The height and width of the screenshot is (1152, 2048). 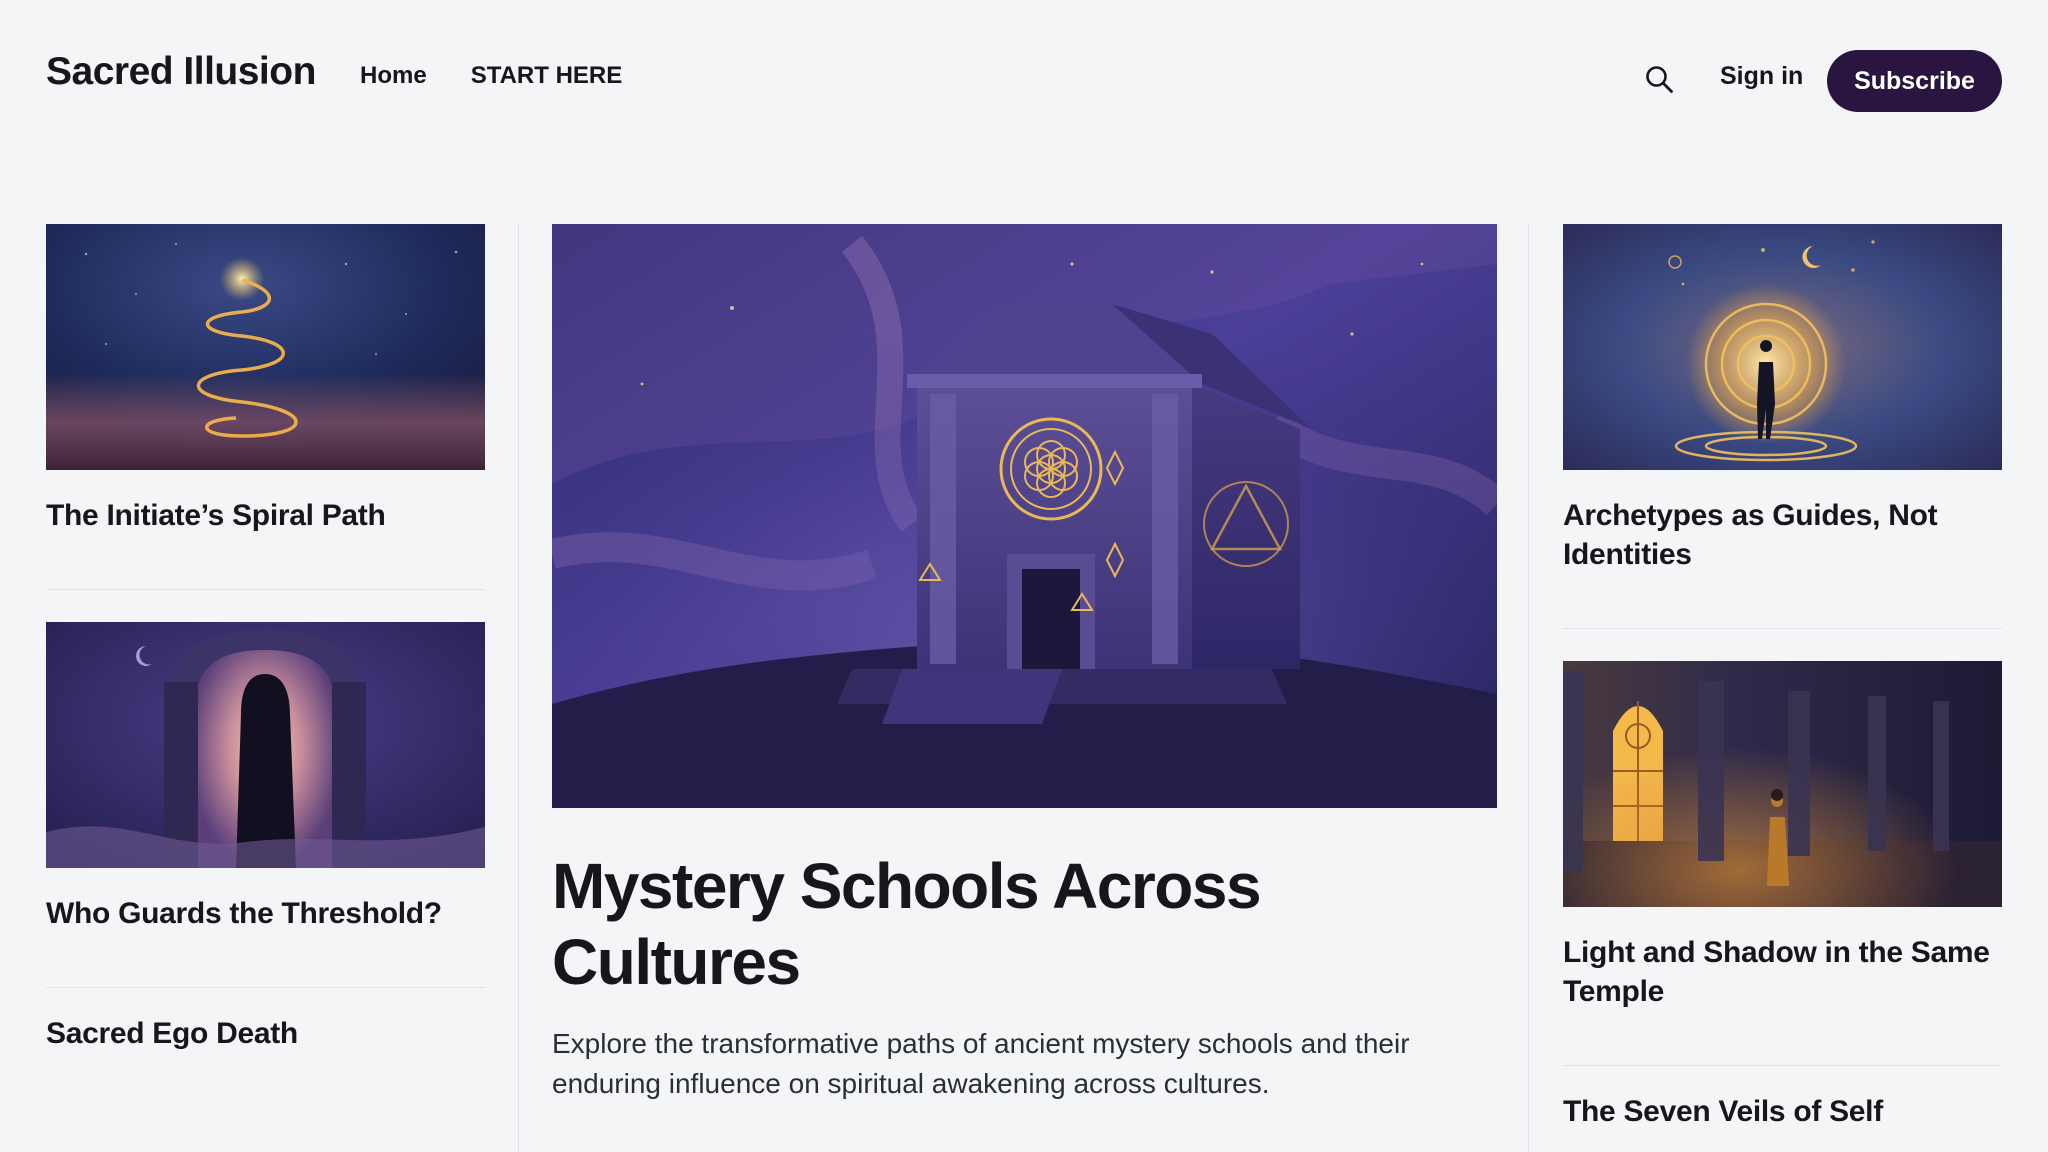 What do you see at coordinates (1024, 924) in the screenshot?
I see `featured-title: Mystery Schools Across Cultures` at bounding box center [1024, 924].